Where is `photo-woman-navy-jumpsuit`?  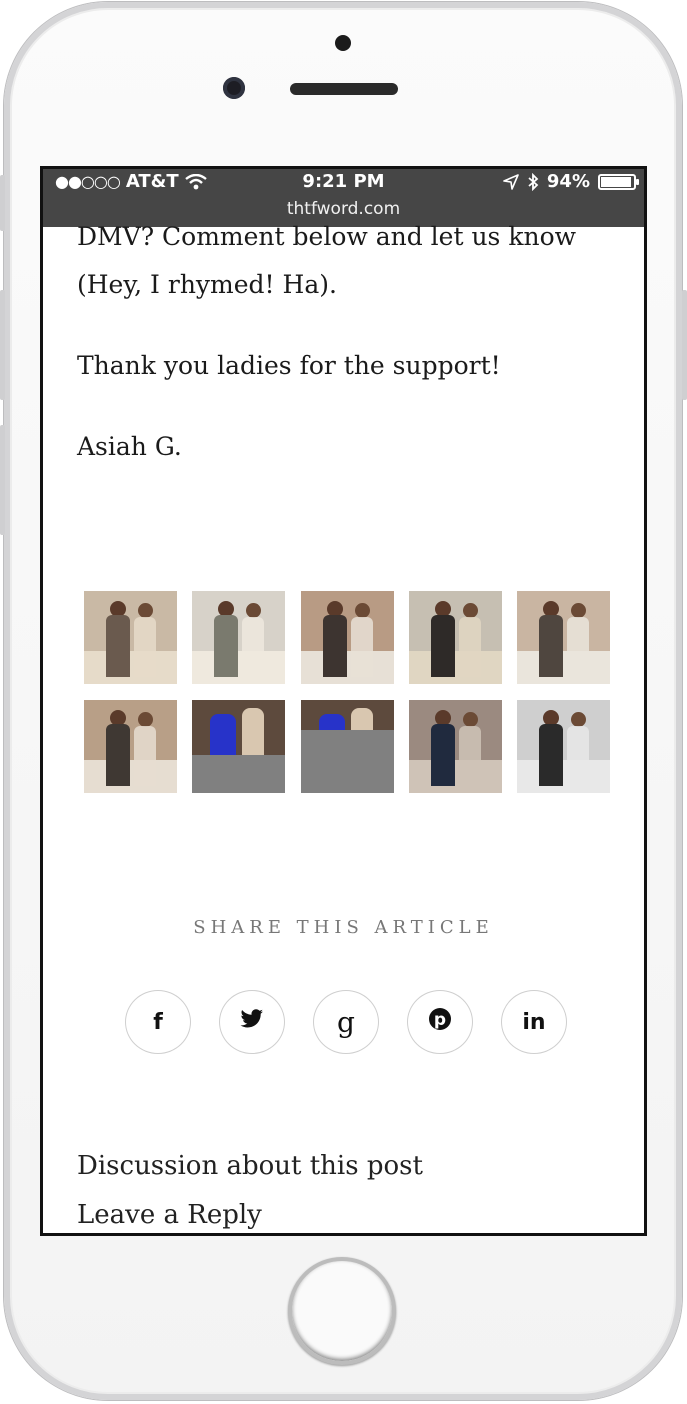
photo-woman-navy-jumpsuit is located at coordinates (455, 746).